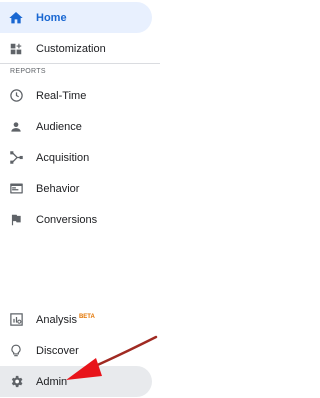  I want to click on nav-item-behavior: Behavior, so click(76, 188).